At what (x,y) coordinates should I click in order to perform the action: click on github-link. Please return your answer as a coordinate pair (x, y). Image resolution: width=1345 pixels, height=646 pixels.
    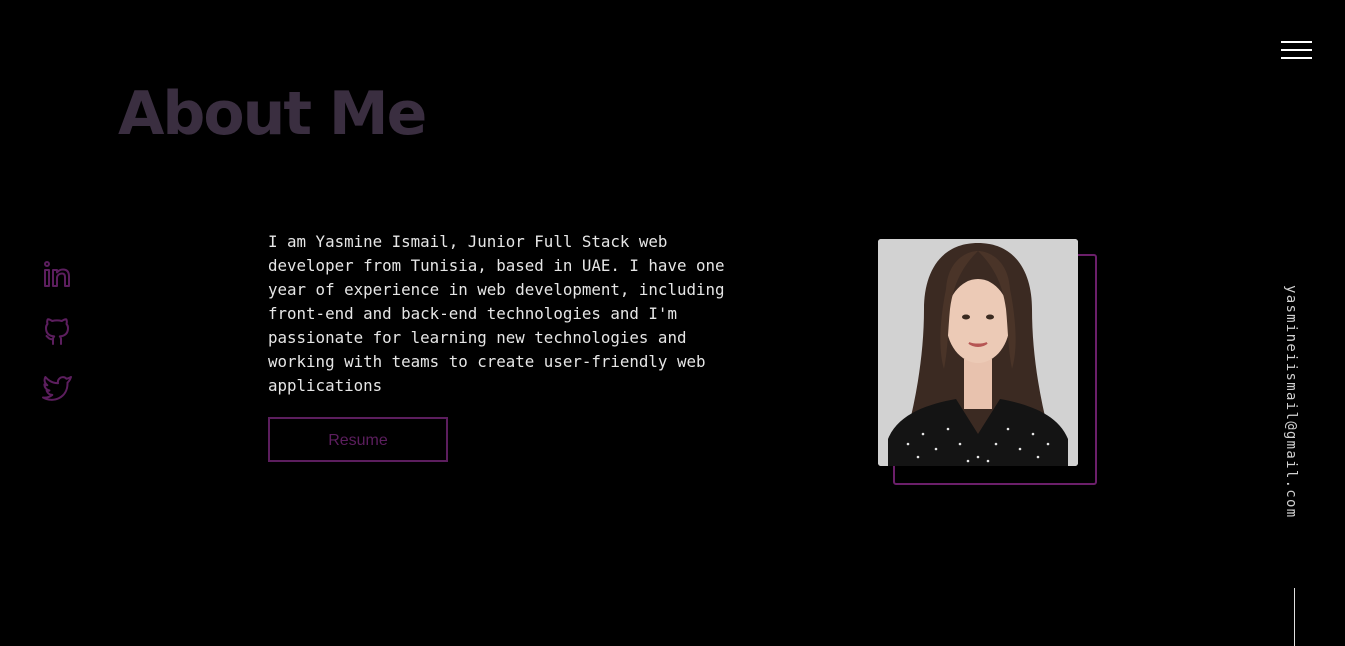
    Looking at the image, I should click on (57, 331).